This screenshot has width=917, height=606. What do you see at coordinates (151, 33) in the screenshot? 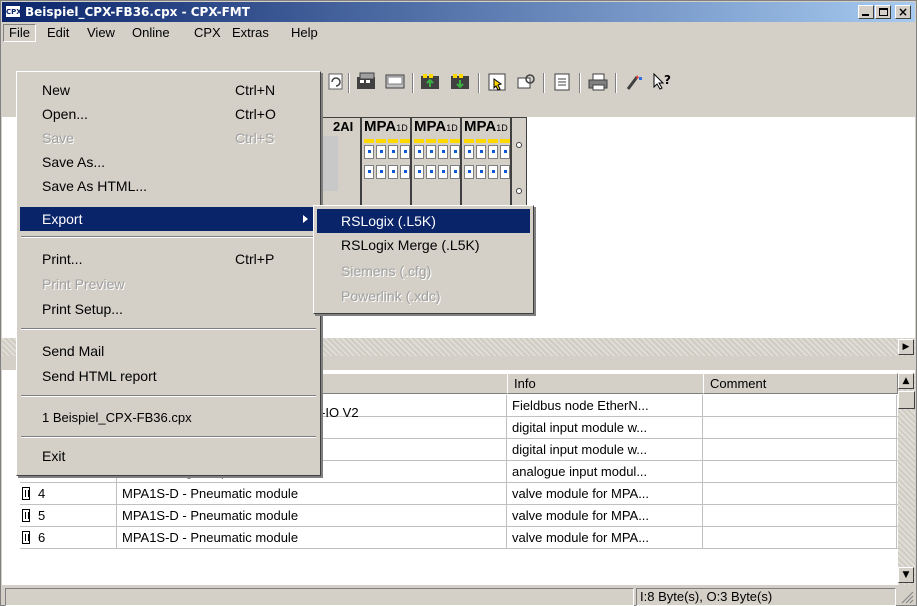
I see `menu-online: Online` at bounding box center [151, 33].